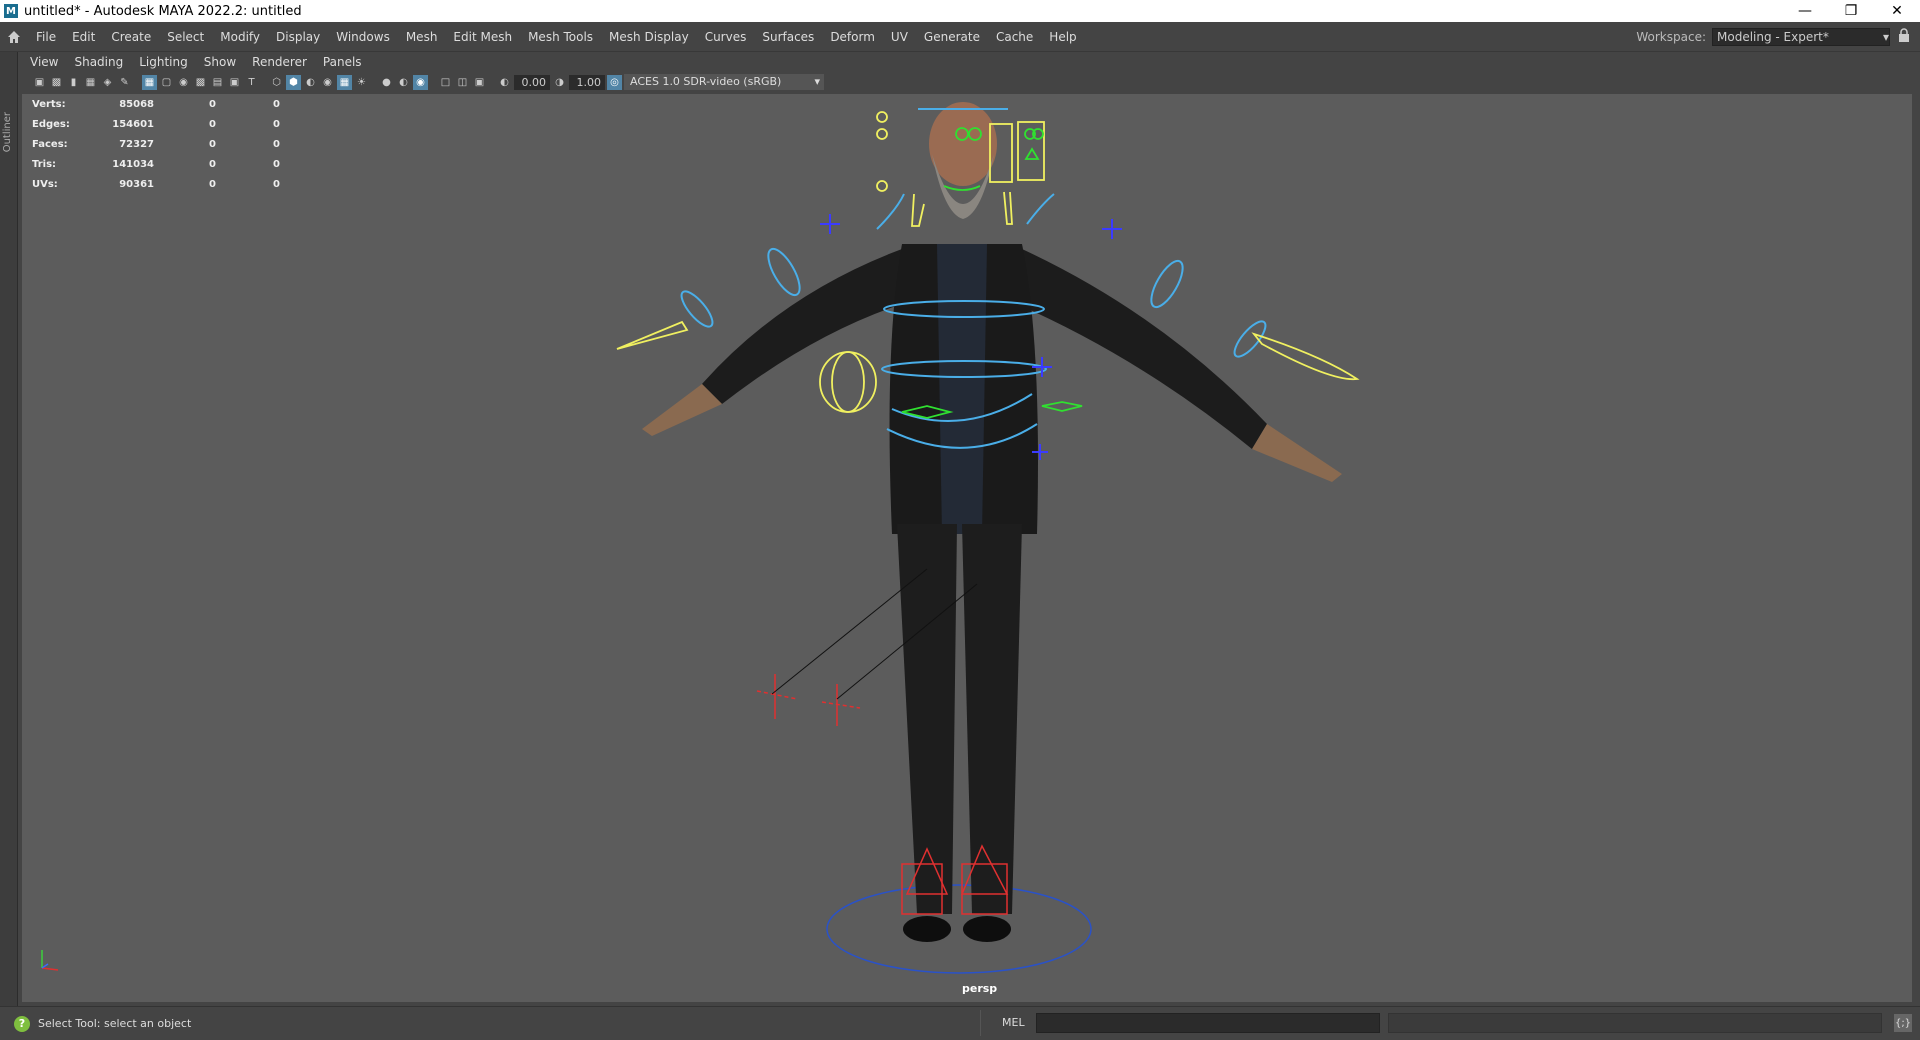  I want to click on window-title: untitled* - Autodesk MAYA 2022.2, so click(163, 11).